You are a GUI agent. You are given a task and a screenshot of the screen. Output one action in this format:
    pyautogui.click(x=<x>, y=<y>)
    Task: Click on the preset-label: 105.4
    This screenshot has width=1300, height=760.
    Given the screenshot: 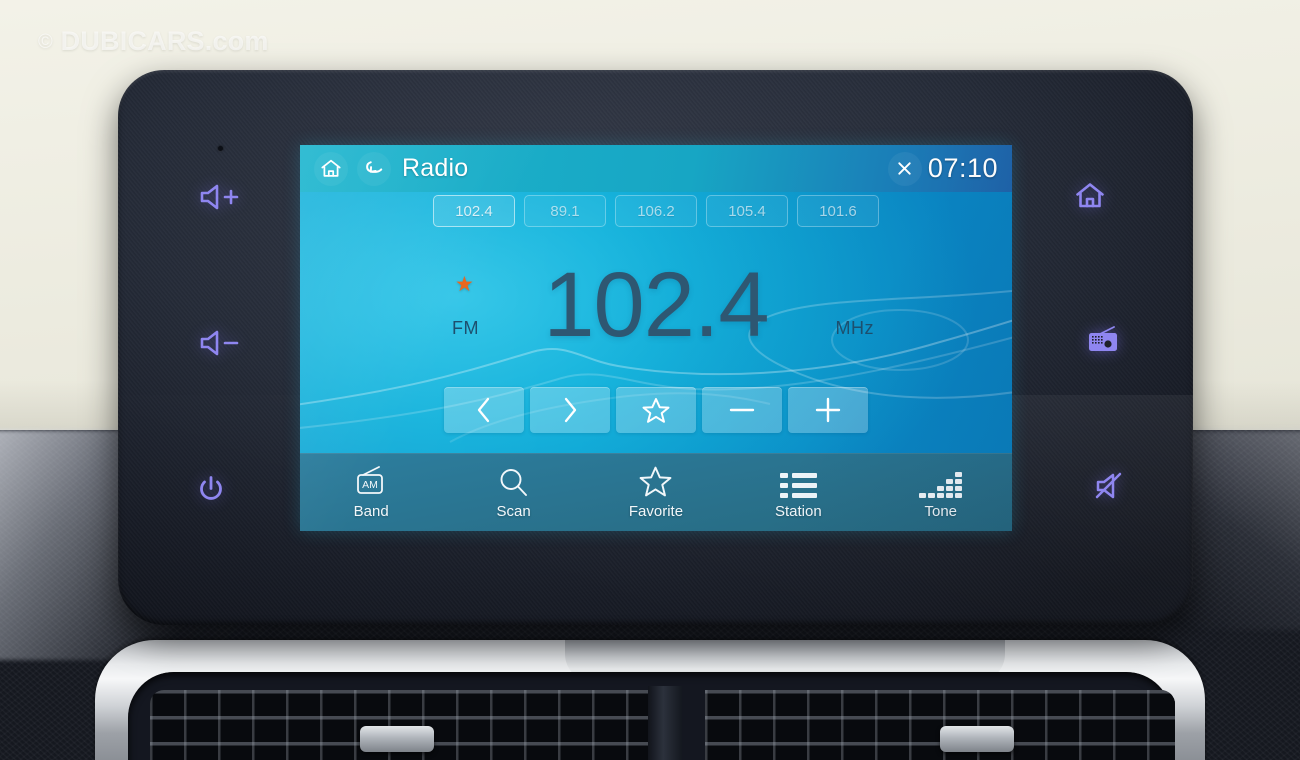 What is the action you would take?
    pyautogui.click(x=747, y=211)
    